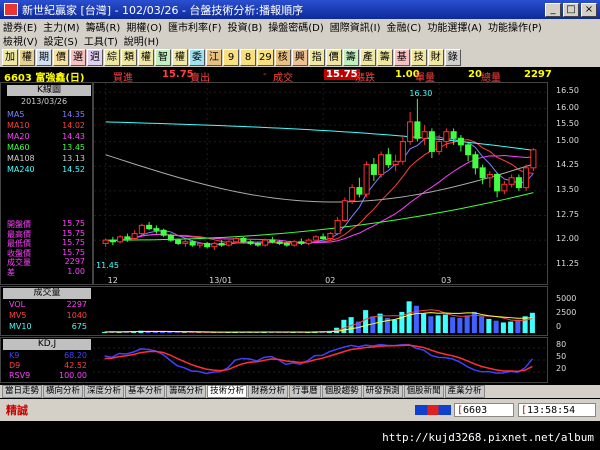 The width and height of the screenshot is (600, 450). What do you see at coordinates (538, 74) in the screenshot?
I see `total-volume-value: 2297` at bounding box center [538, 74].